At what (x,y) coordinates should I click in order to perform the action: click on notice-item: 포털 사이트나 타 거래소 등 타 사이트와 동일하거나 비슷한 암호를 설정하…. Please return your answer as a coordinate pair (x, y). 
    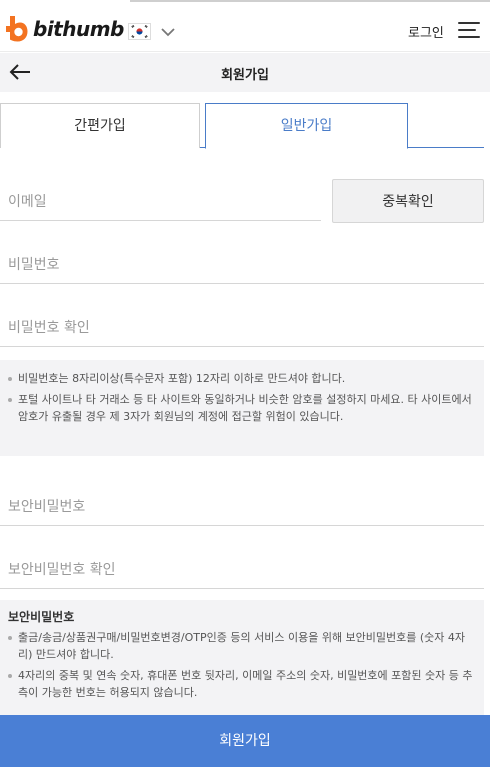
    Looking at the image, I should click on (242, 408).